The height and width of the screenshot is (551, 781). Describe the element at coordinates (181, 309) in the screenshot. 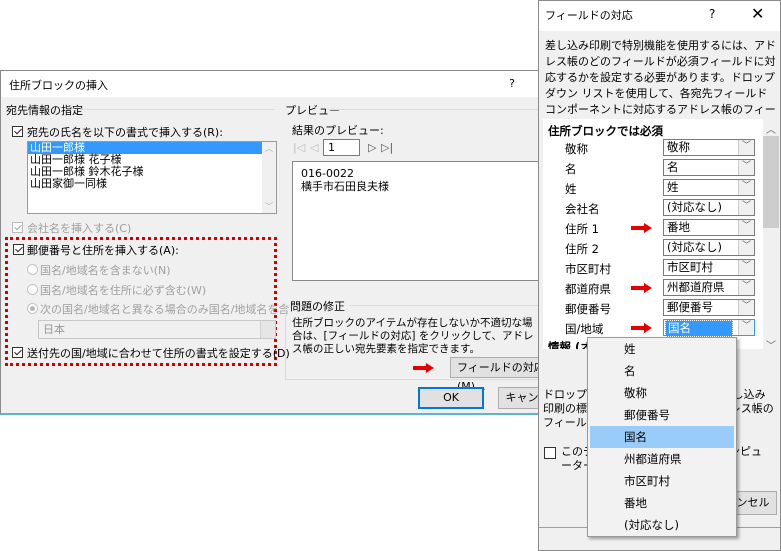

I see `conditional-country-label: 次の国名/地域名と異なる場合のみ国名/地域名を含む(O):` at that location.